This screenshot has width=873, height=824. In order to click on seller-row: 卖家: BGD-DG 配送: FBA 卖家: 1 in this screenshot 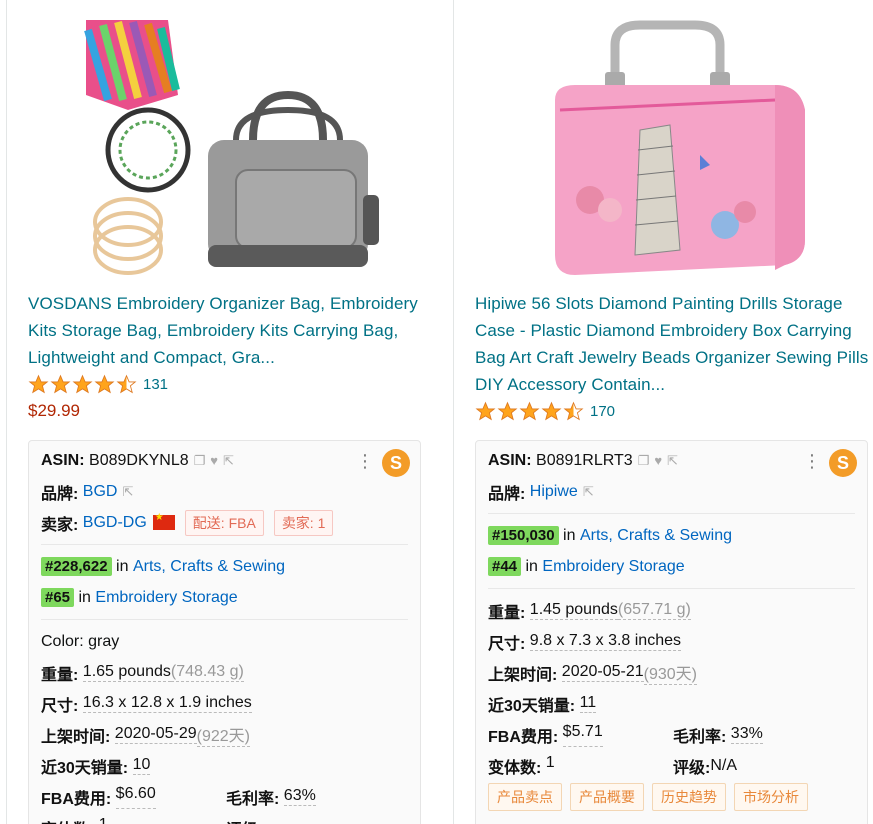, I will do `click(224, 522)`.